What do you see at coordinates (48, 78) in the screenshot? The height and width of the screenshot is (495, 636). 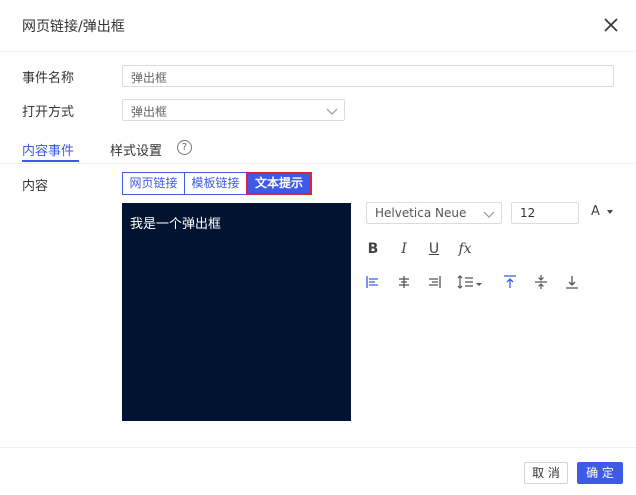 I see `event-name-label: 事件名称` at bounding box center [48, 78].